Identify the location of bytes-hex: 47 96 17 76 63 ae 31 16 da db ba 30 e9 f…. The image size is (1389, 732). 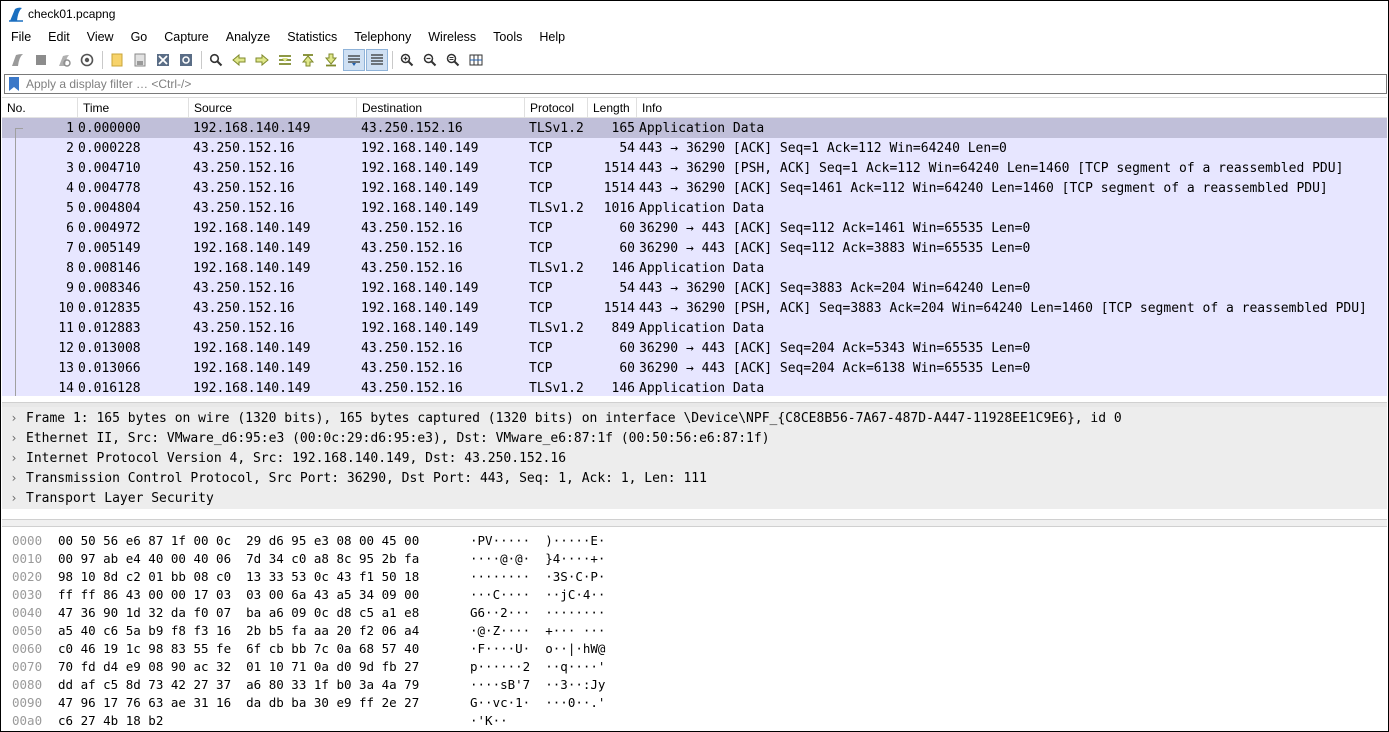
(264, 702).